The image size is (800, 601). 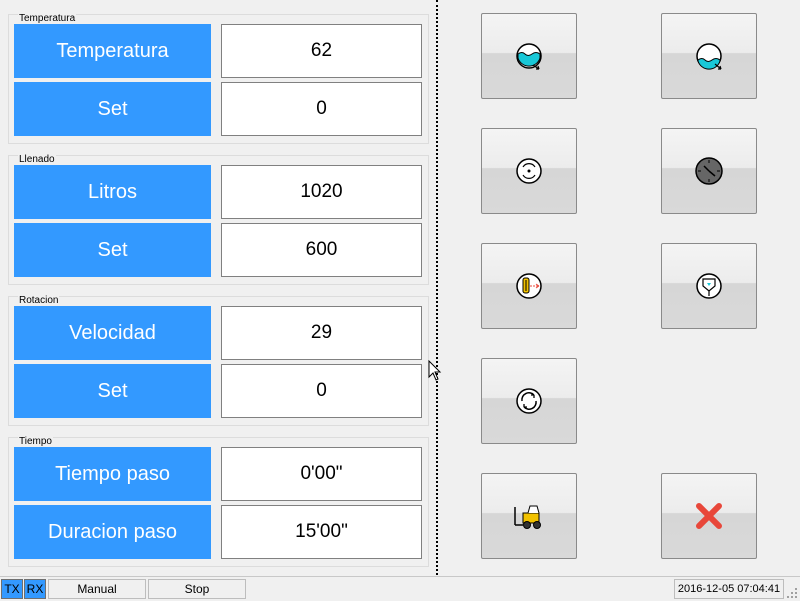 I want to click on duracion-paso-label: Duracion paso, so click(x=112, y=532).